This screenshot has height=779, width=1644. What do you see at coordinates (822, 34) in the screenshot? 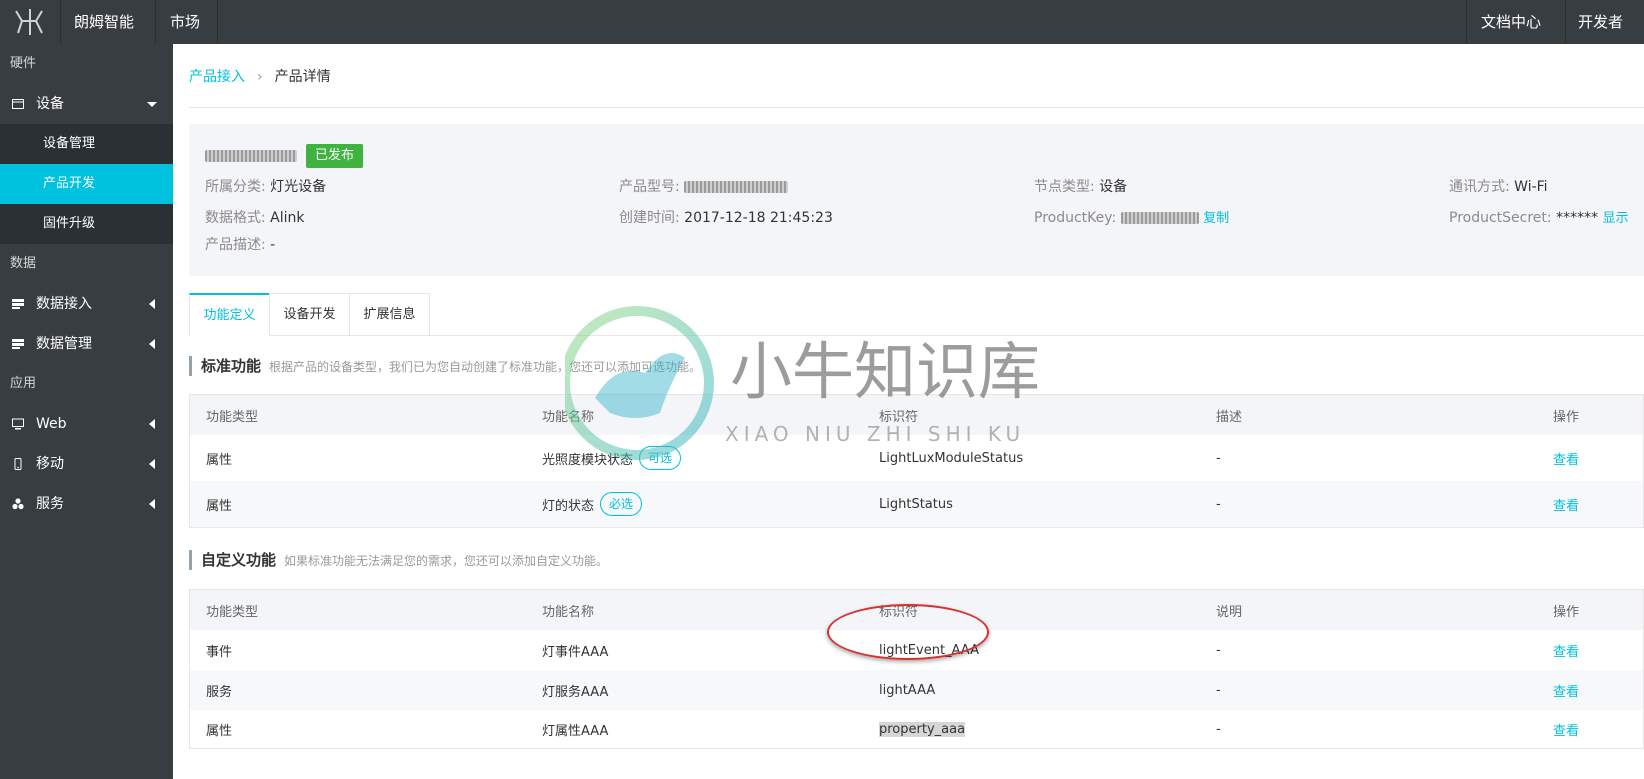
I see `top-navbar: 朗姆智能 市场 文档中心 开发者社区` at bounding box center [822, 34].